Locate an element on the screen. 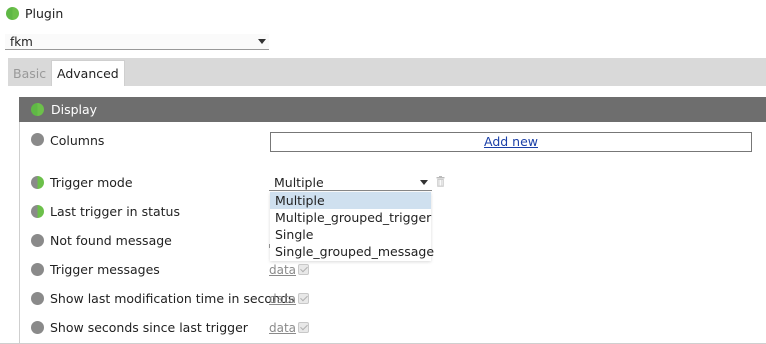 The image size is (766, 344). columns-label: Columns is located at coordinates (77, 140).